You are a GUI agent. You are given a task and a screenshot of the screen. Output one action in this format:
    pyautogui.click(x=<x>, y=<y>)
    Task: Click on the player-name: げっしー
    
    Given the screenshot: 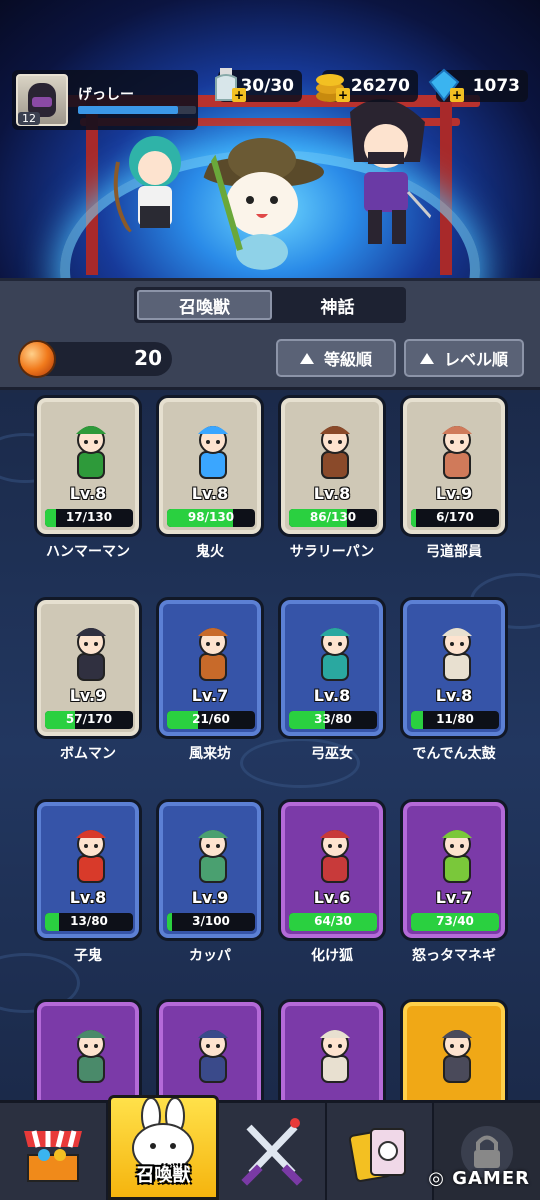 What is the action you would take?
    pyautogui.click(x=106, y=95)
    